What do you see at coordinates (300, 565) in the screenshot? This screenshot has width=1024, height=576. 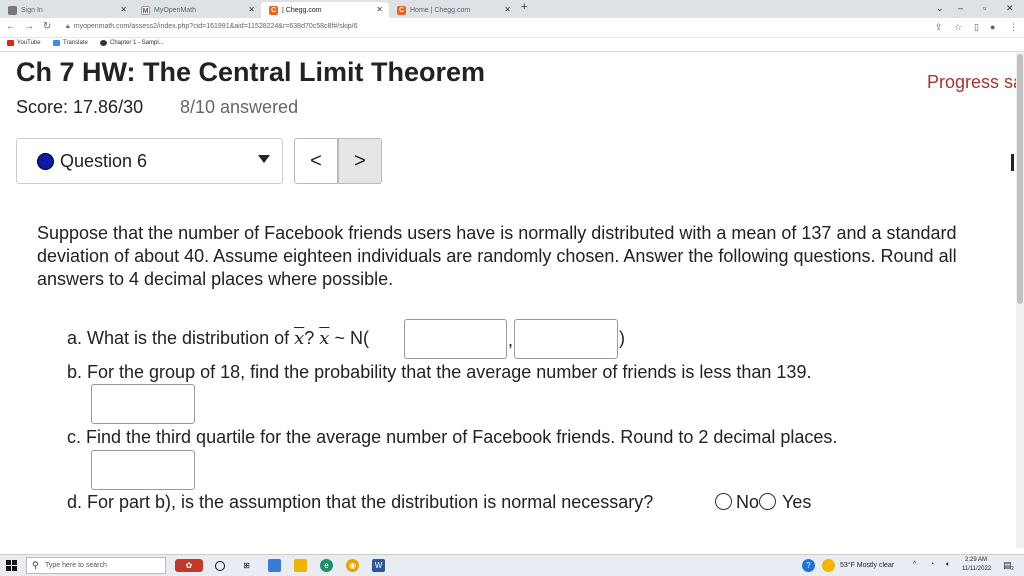 I see `file-folder-icon` at bounding box center [300, 565].